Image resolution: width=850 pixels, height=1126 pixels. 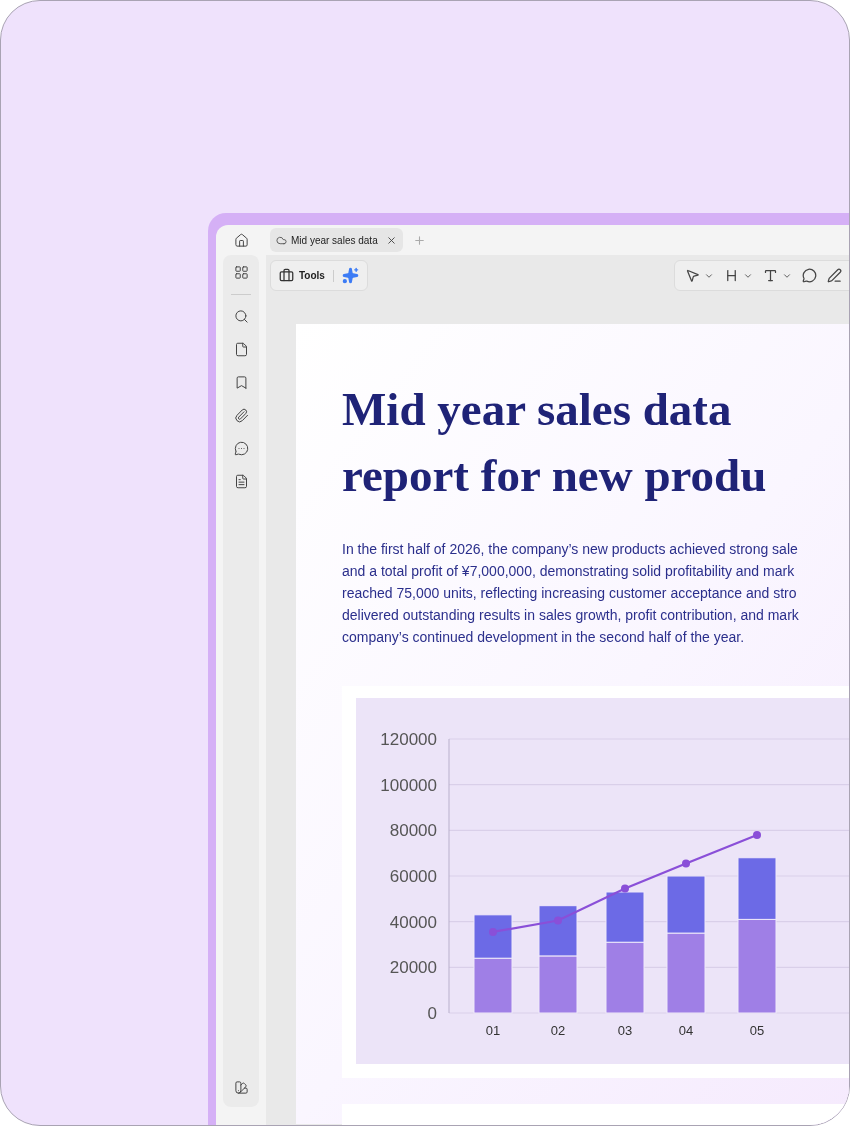 What do you see at coordinates (570, 593) in the screenshot?
I see `intro-paragraph: In the first half of 2026, the company’s new products achieved strong sale and a total profit of ¥7,000,000, demonstrating solid profitability and mark reached 75,000 units, reflecting increasing customer acceptance and stro delivered outstanding results in sales growth, profit contribution, and mark company’s continued development in the second half of the year.` at bounding box center [570, 593].